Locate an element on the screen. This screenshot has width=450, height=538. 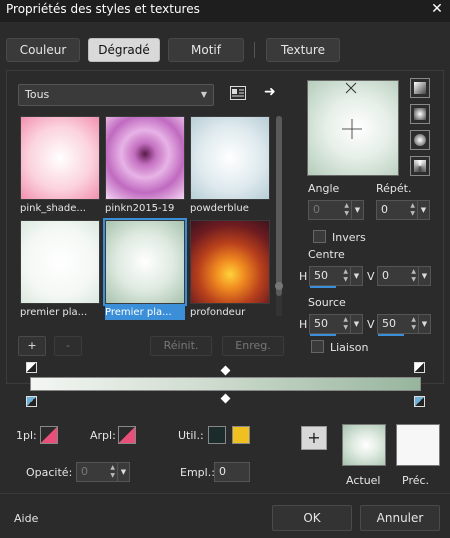
center-h-label: H is located at coordinates (303, 276).